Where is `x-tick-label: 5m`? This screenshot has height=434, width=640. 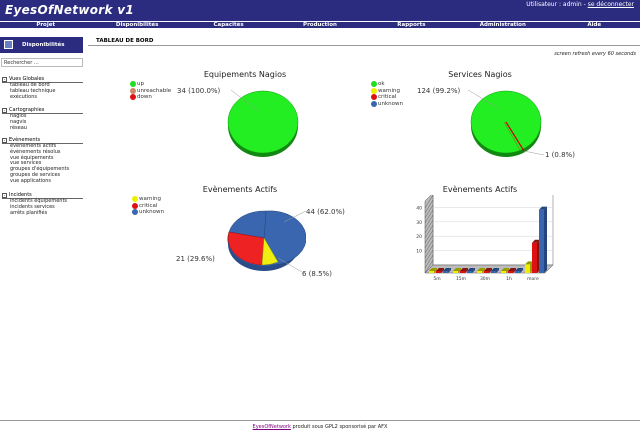
x-tick-label: 5m is located at coordinates (436, 279).